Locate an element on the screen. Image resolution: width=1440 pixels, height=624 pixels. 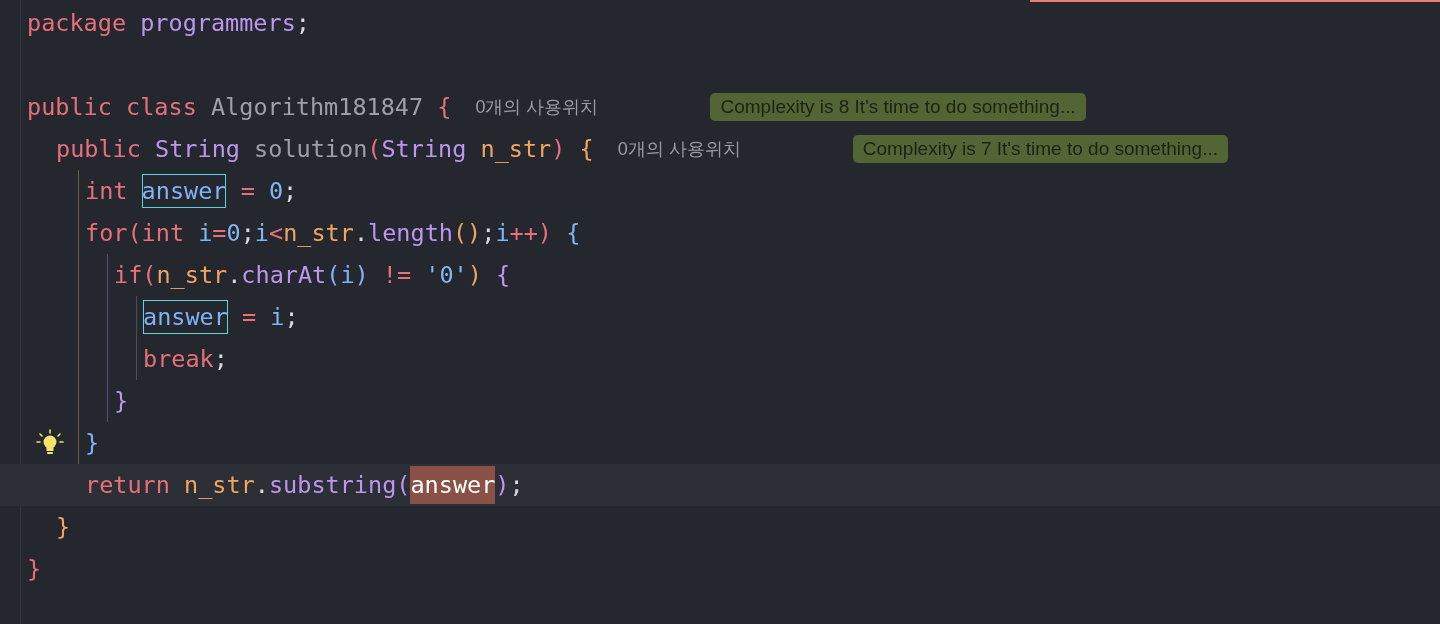
code-token: solution is located at coordinates (311, 149).